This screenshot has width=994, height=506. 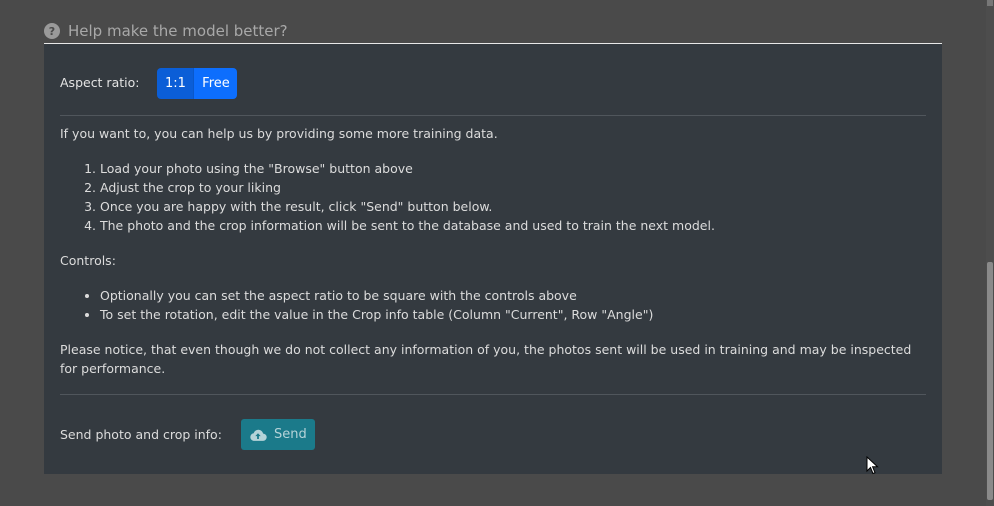 I want to click on list-item: Adjust the crop to your liking, so click(x=513, y=187).